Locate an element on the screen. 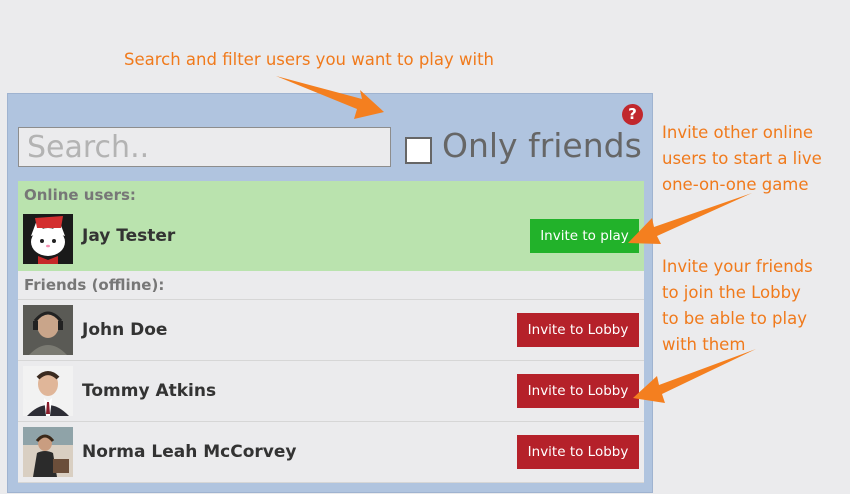  offline-section-title: Friends (offline): is located at coordinates (331, 285).